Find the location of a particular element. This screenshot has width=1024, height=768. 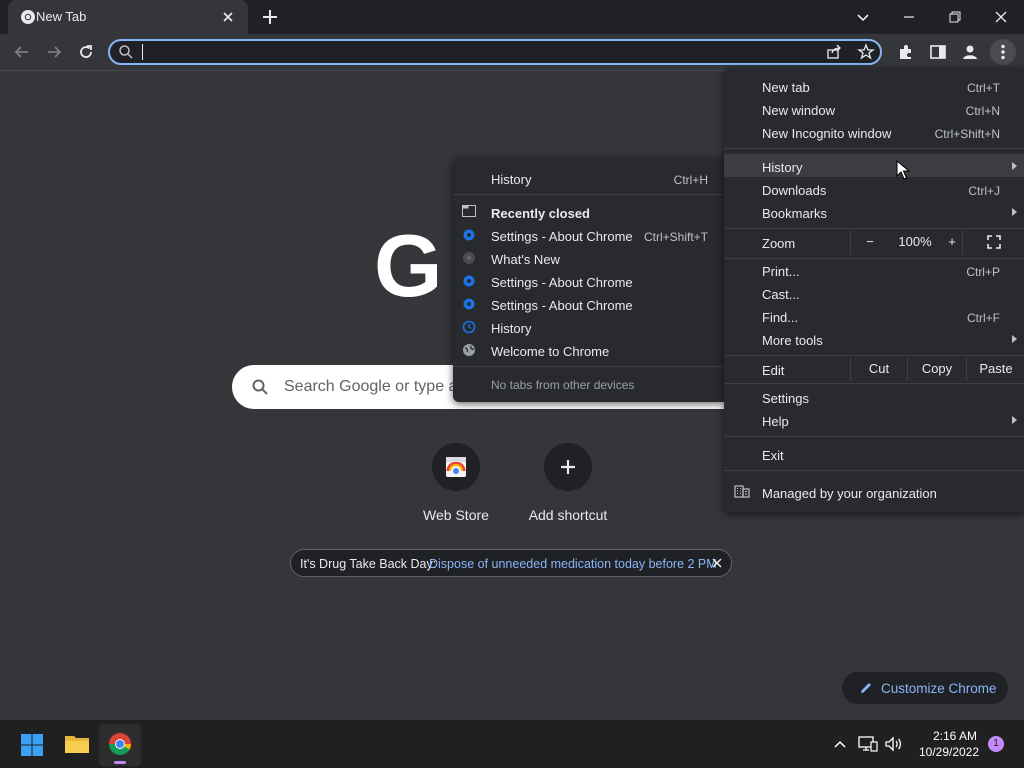

add-shortcut-button is located at coordinates (568, 467).